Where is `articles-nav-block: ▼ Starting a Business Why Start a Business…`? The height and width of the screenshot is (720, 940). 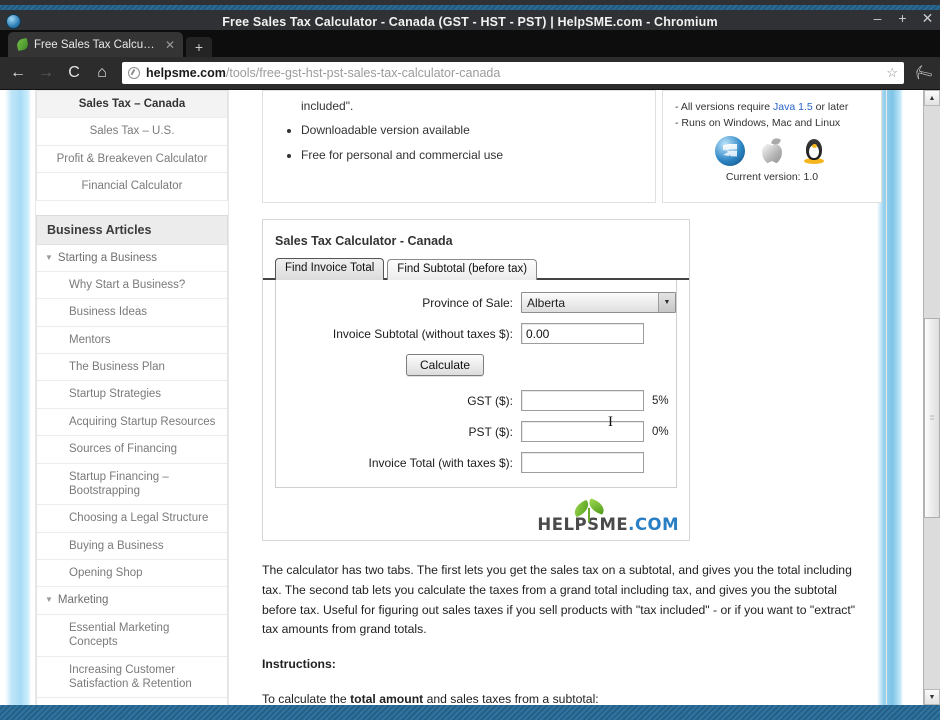
articles-nav-block: ▼ Starting a Business Why Start a Business… is located at coordinates (132, 474).